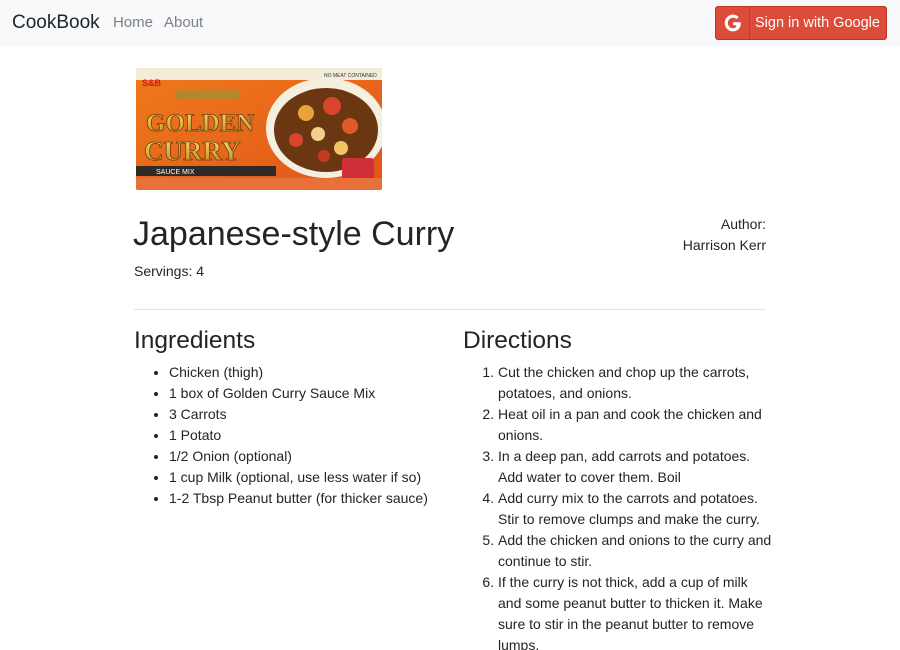 This screenshot has width=900, height=650. What do you see at coordinates (732, 23) in the screenshot?
I see `google-g-icon` at bounding box center [732, 23].